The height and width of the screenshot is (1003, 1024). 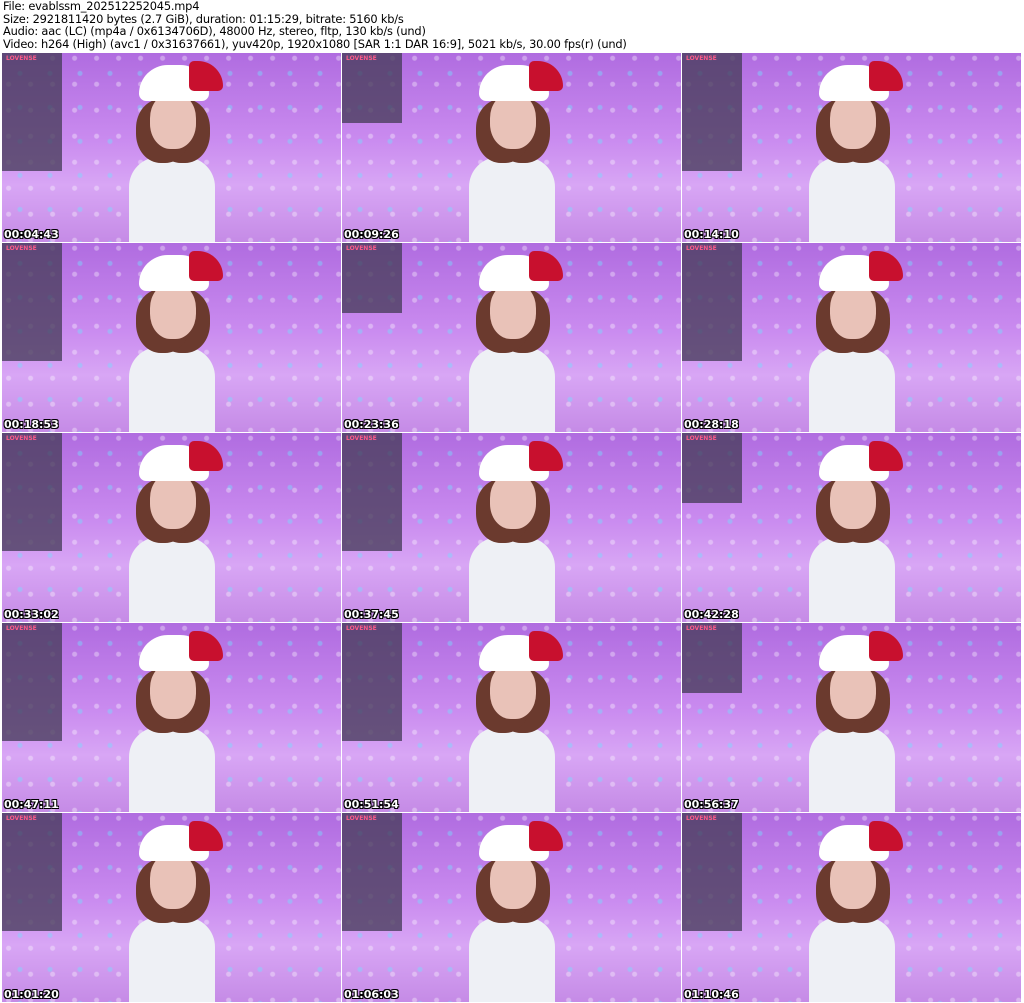 I want to click on video-thumbnail: LOVENSE 00:47:11, so click(x=171, y=717).